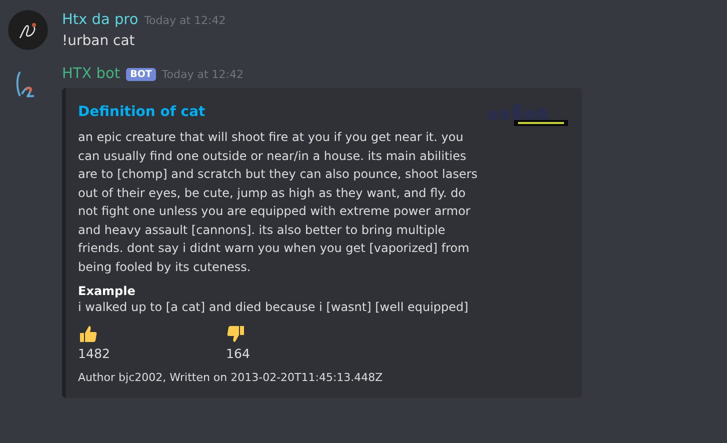  I want to click on thumbs-up-icon, so click(88, 334).